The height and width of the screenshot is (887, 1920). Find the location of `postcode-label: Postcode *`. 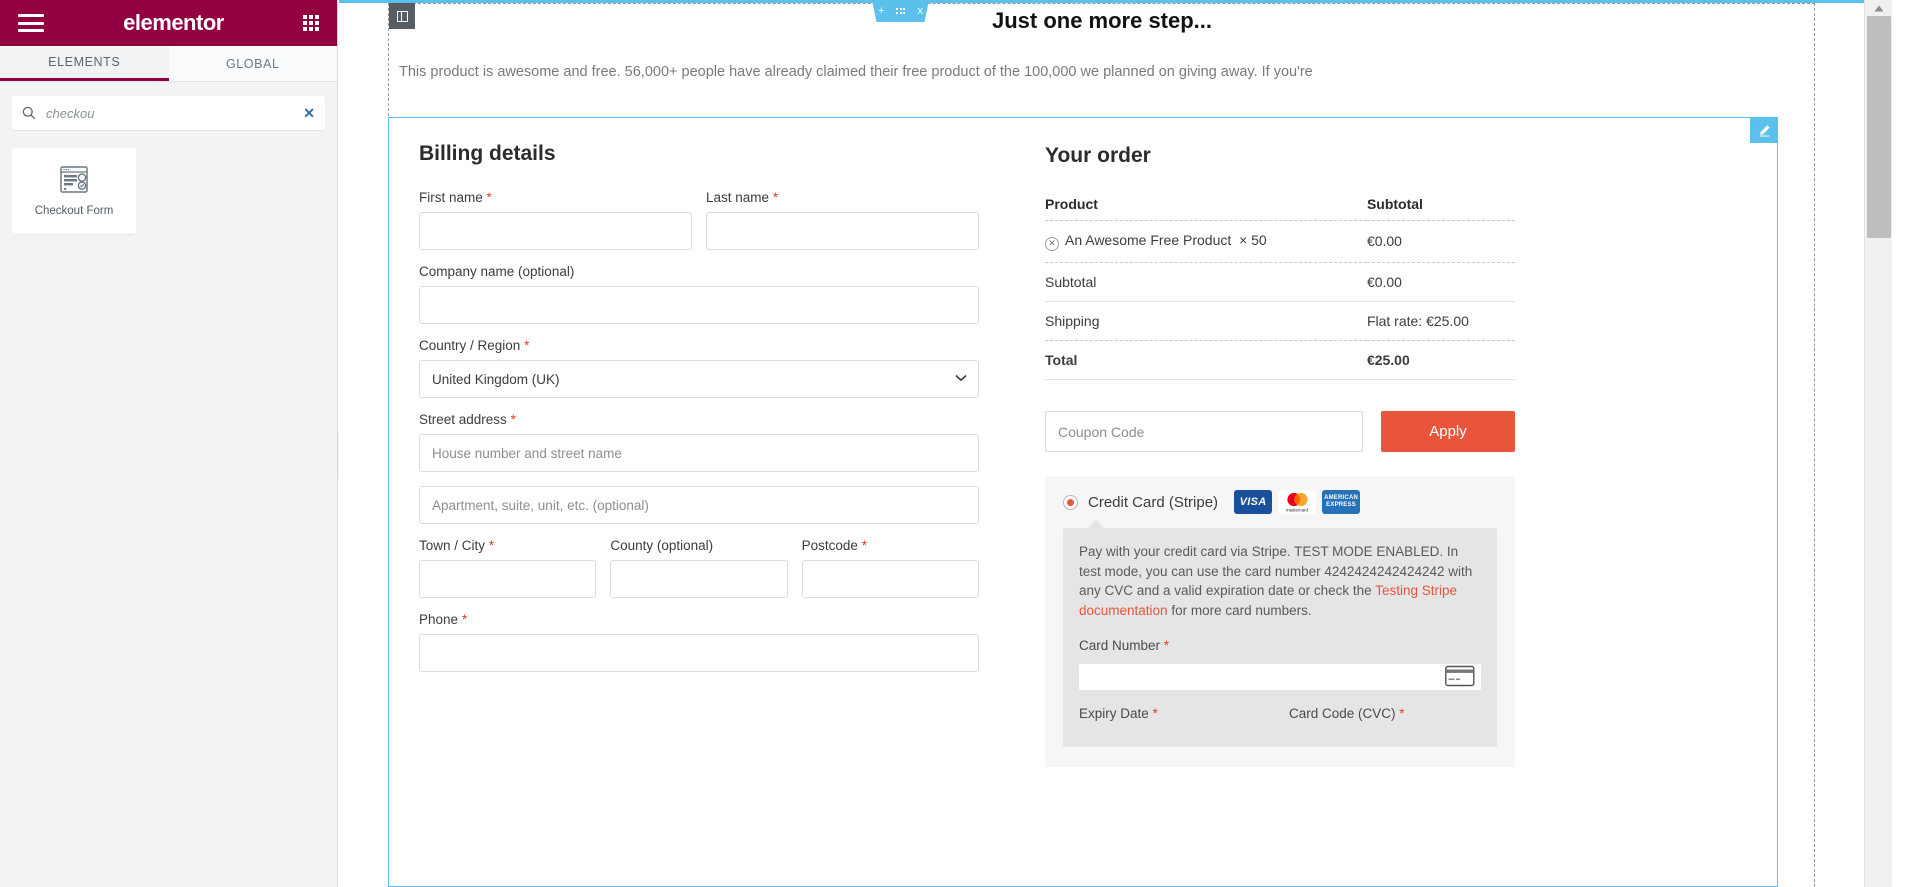

postcode-label: Postcode * is located at coordinates (834, 545).